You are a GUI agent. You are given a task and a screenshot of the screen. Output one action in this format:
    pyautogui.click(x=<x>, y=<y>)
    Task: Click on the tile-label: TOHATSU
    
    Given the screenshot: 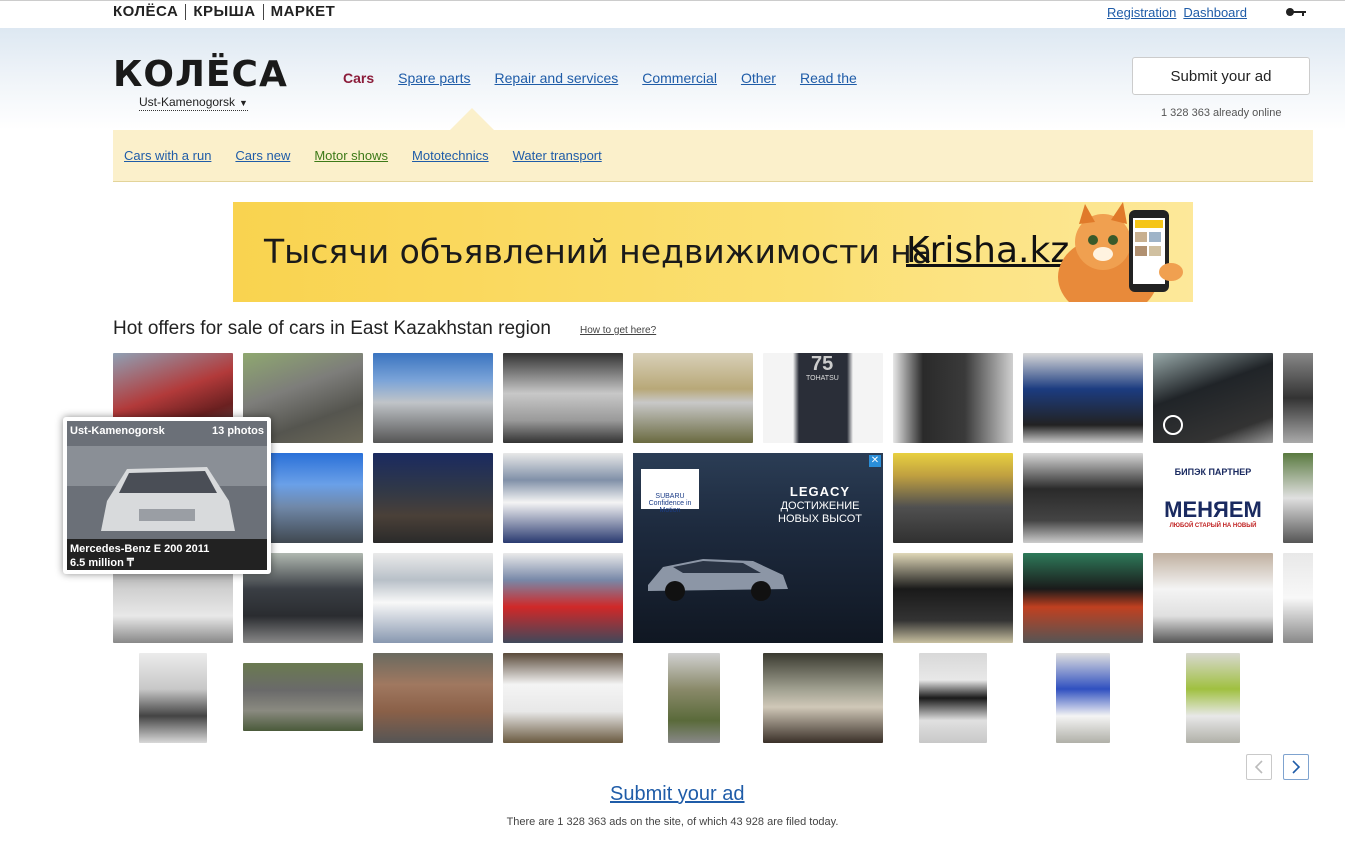 What is the action you would take?
    pyautogui.click(x=822, y=378)
    